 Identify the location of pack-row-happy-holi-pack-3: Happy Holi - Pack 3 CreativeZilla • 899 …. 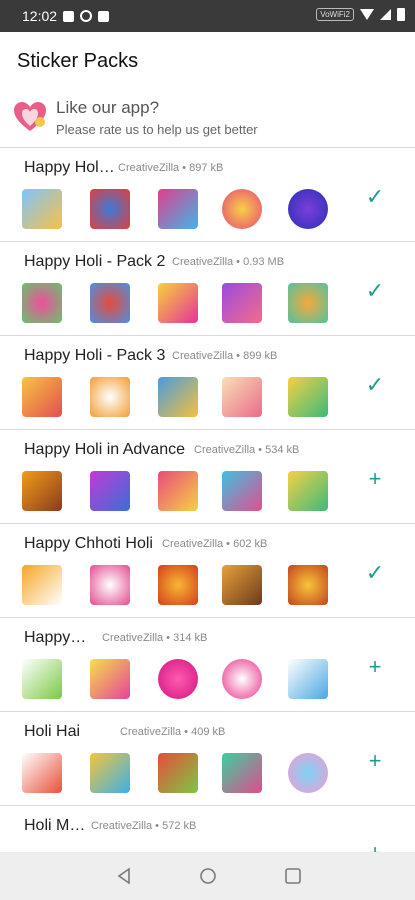
(207, 383).